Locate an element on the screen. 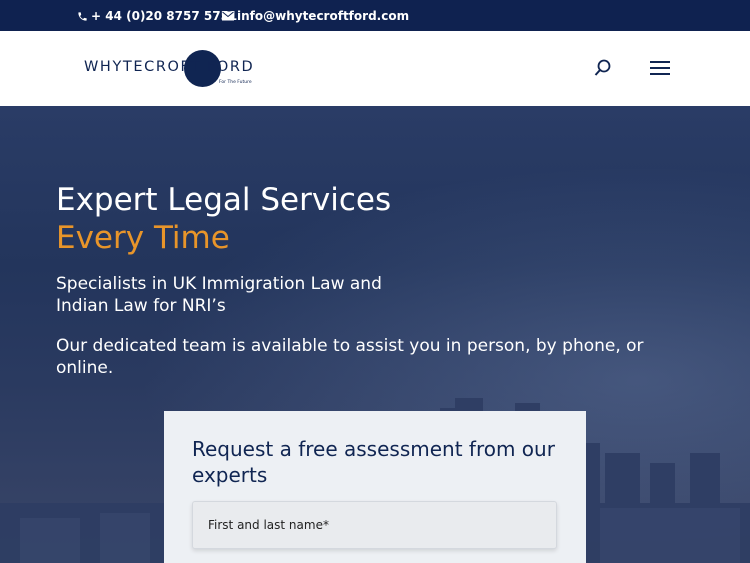 The width and height of the screenshot is (750, 563). logo-wordmark: WHYTECROFT FORD is located at coordinates (169, 67).